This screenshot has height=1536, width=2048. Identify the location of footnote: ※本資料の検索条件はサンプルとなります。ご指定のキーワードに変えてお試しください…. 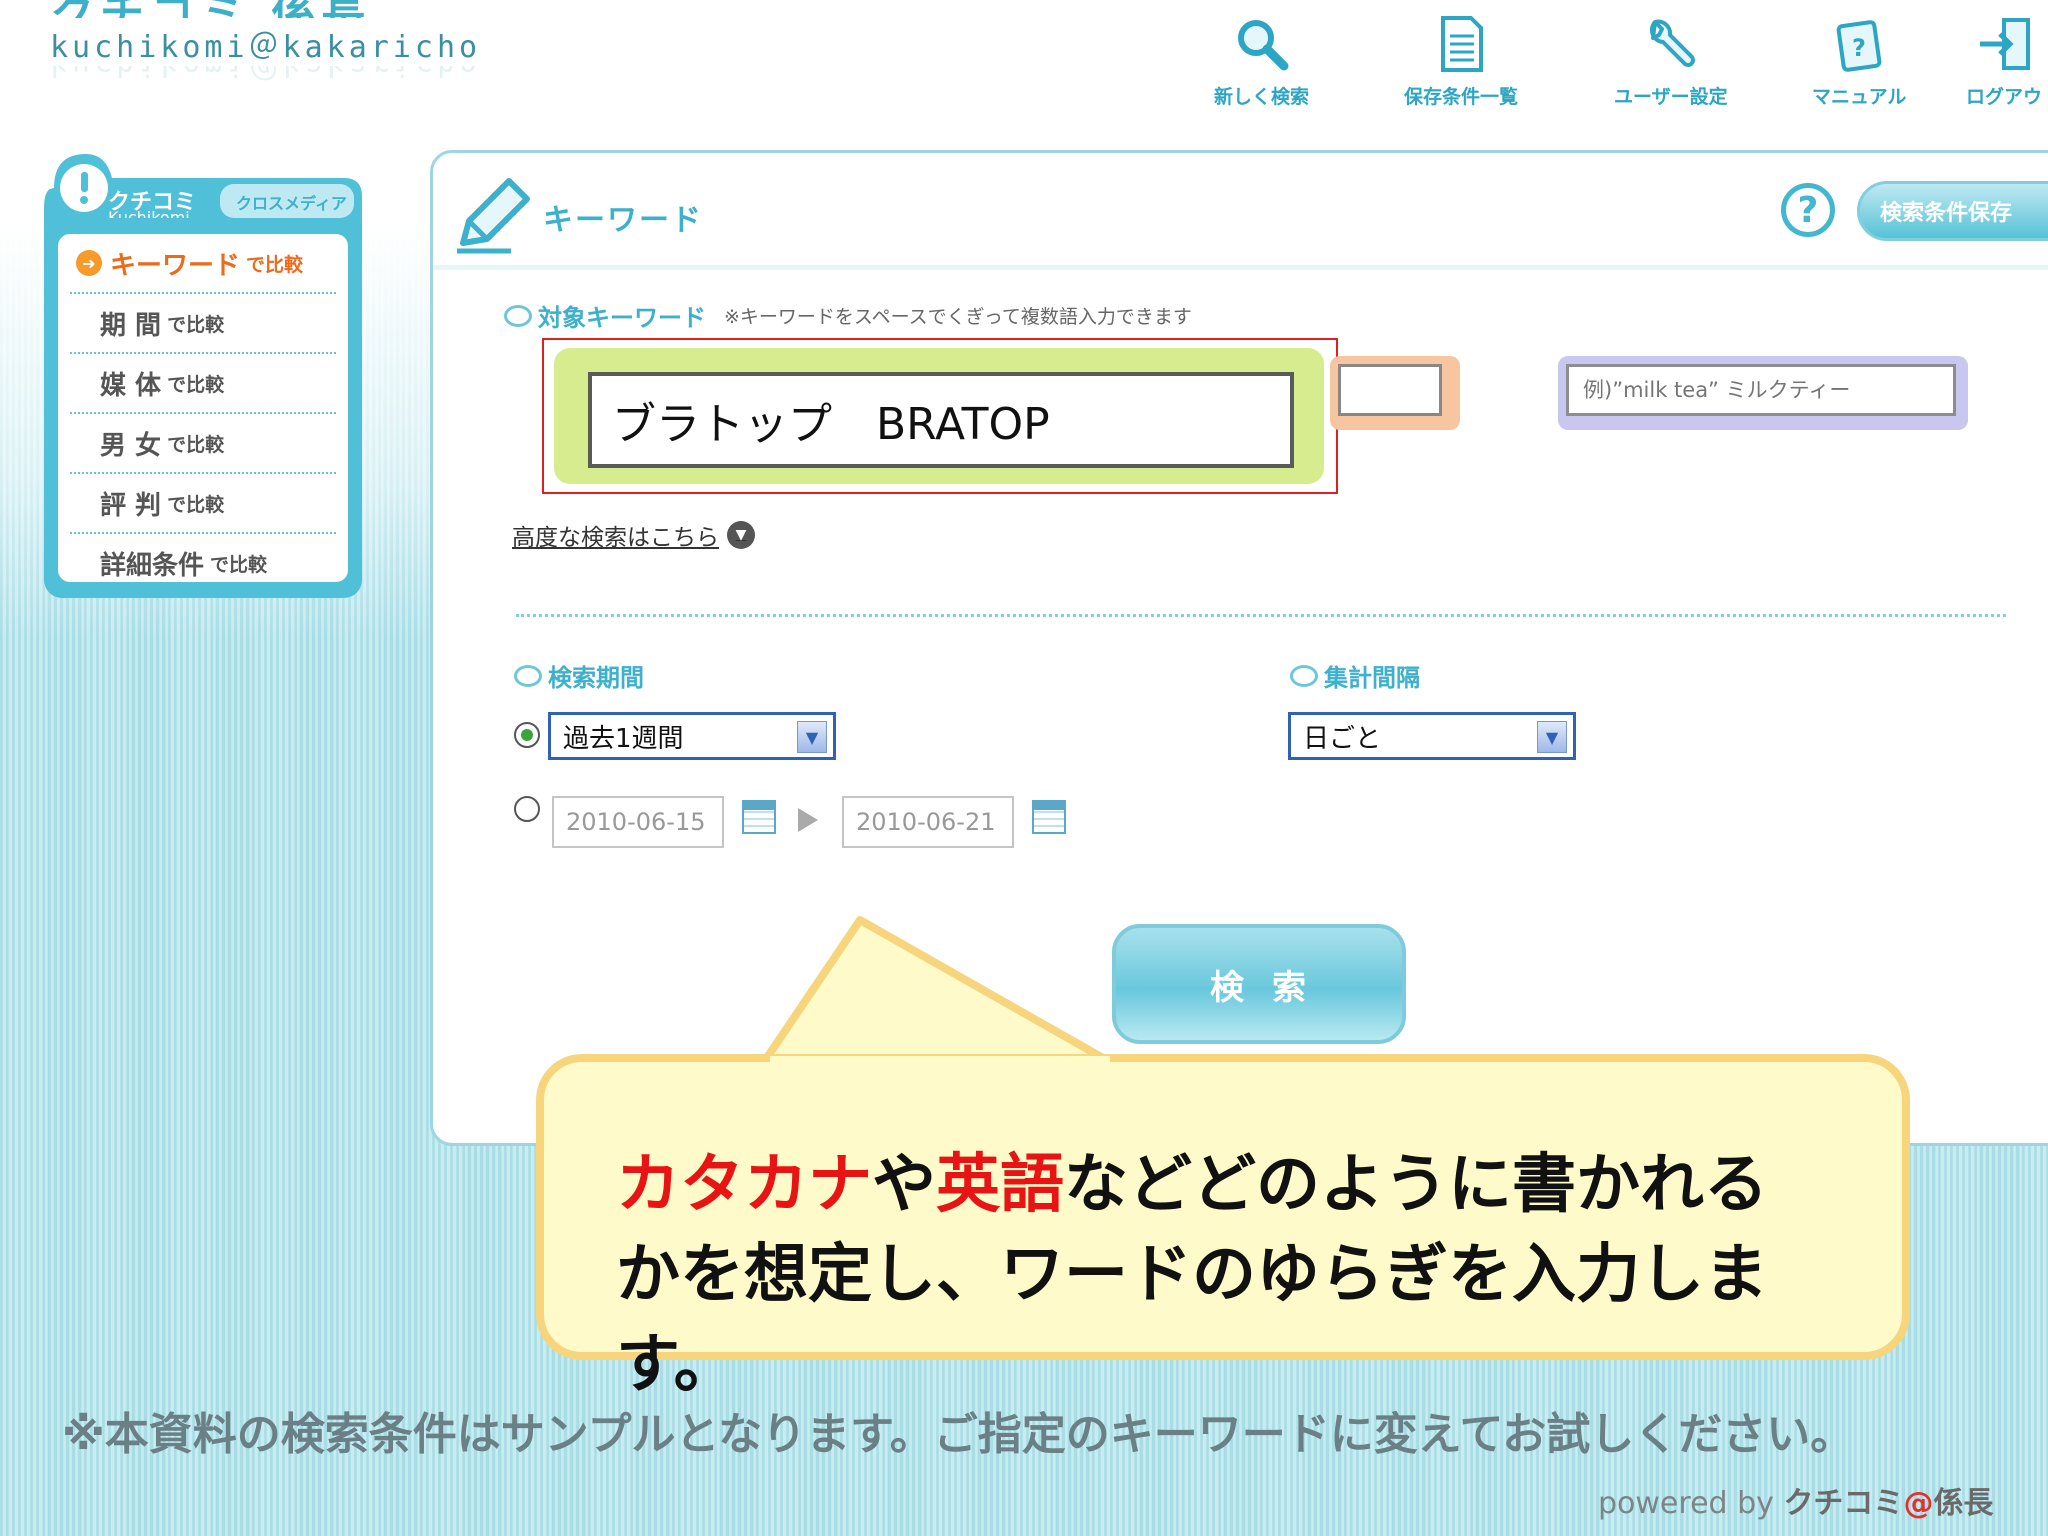
(958, 1434).